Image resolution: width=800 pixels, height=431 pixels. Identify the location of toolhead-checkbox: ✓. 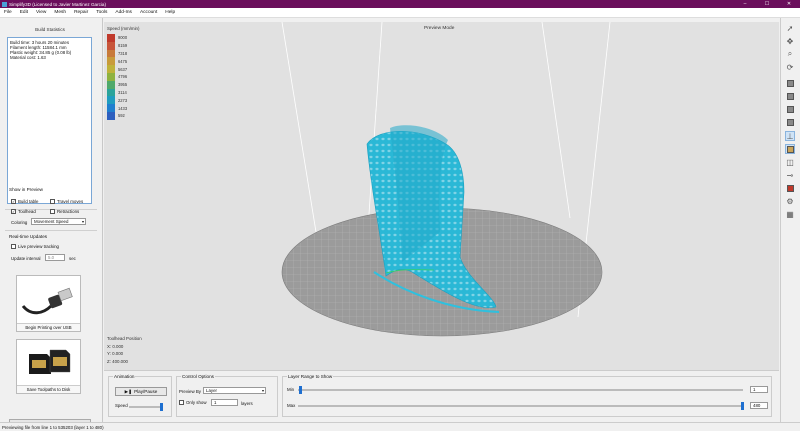
(13, 211).